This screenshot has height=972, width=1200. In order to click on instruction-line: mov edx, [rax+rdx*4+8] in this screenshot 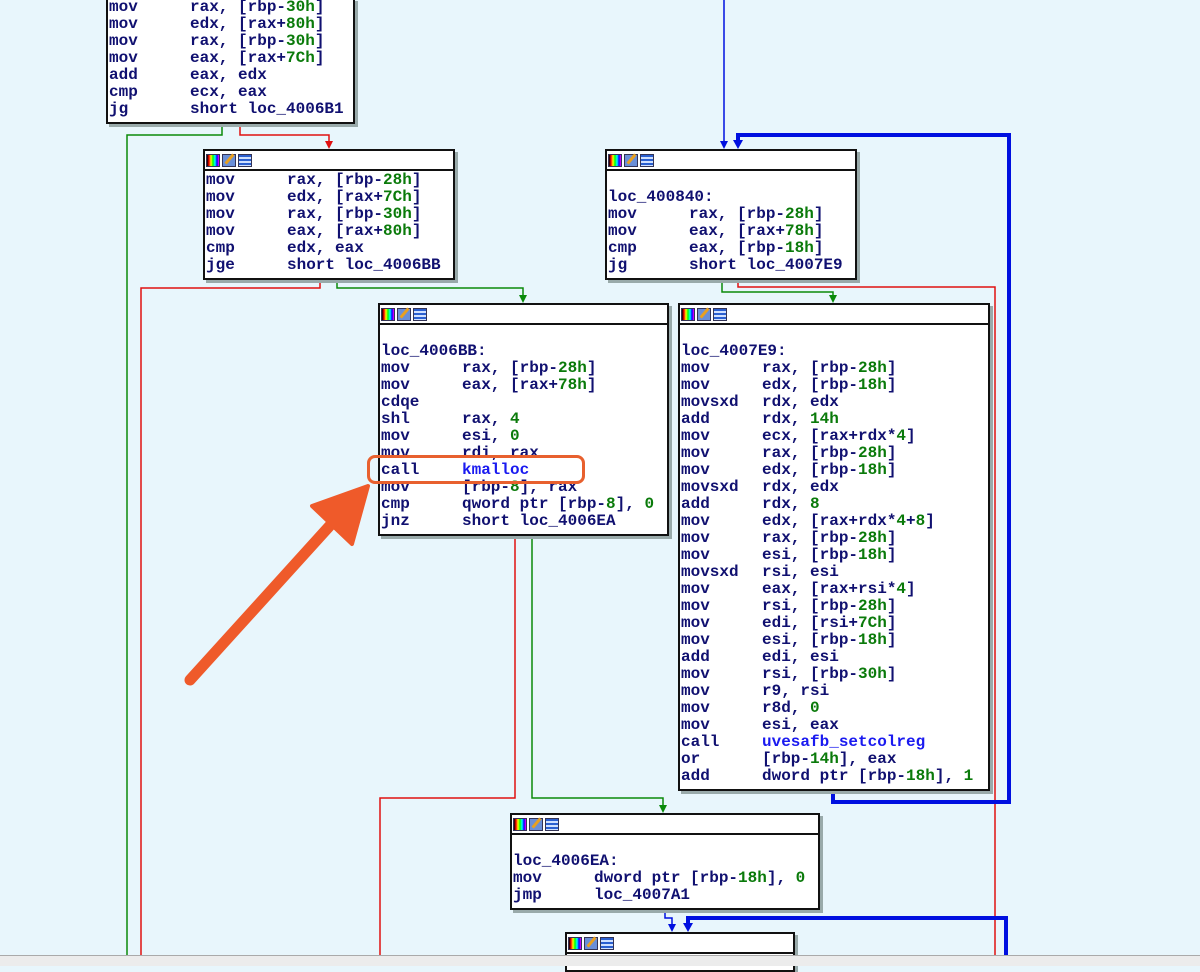, I will do `click(834, 521)`.